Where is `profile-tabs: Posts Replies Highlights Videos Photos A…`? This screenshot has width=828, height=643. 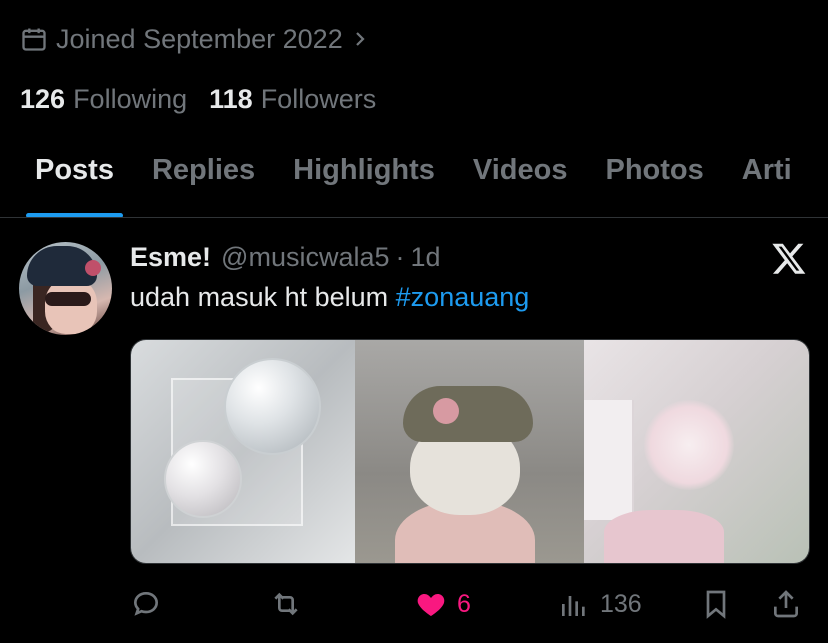
profile-tabs: Posts Replies Highlights Videos Photos A… is located at coordinates (414, 179).